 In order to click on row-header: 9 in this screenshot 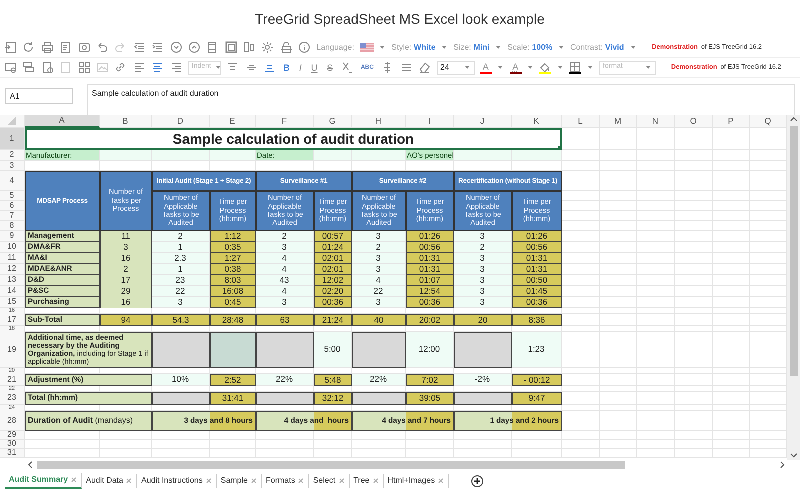, I will do `click(12, 236)`.